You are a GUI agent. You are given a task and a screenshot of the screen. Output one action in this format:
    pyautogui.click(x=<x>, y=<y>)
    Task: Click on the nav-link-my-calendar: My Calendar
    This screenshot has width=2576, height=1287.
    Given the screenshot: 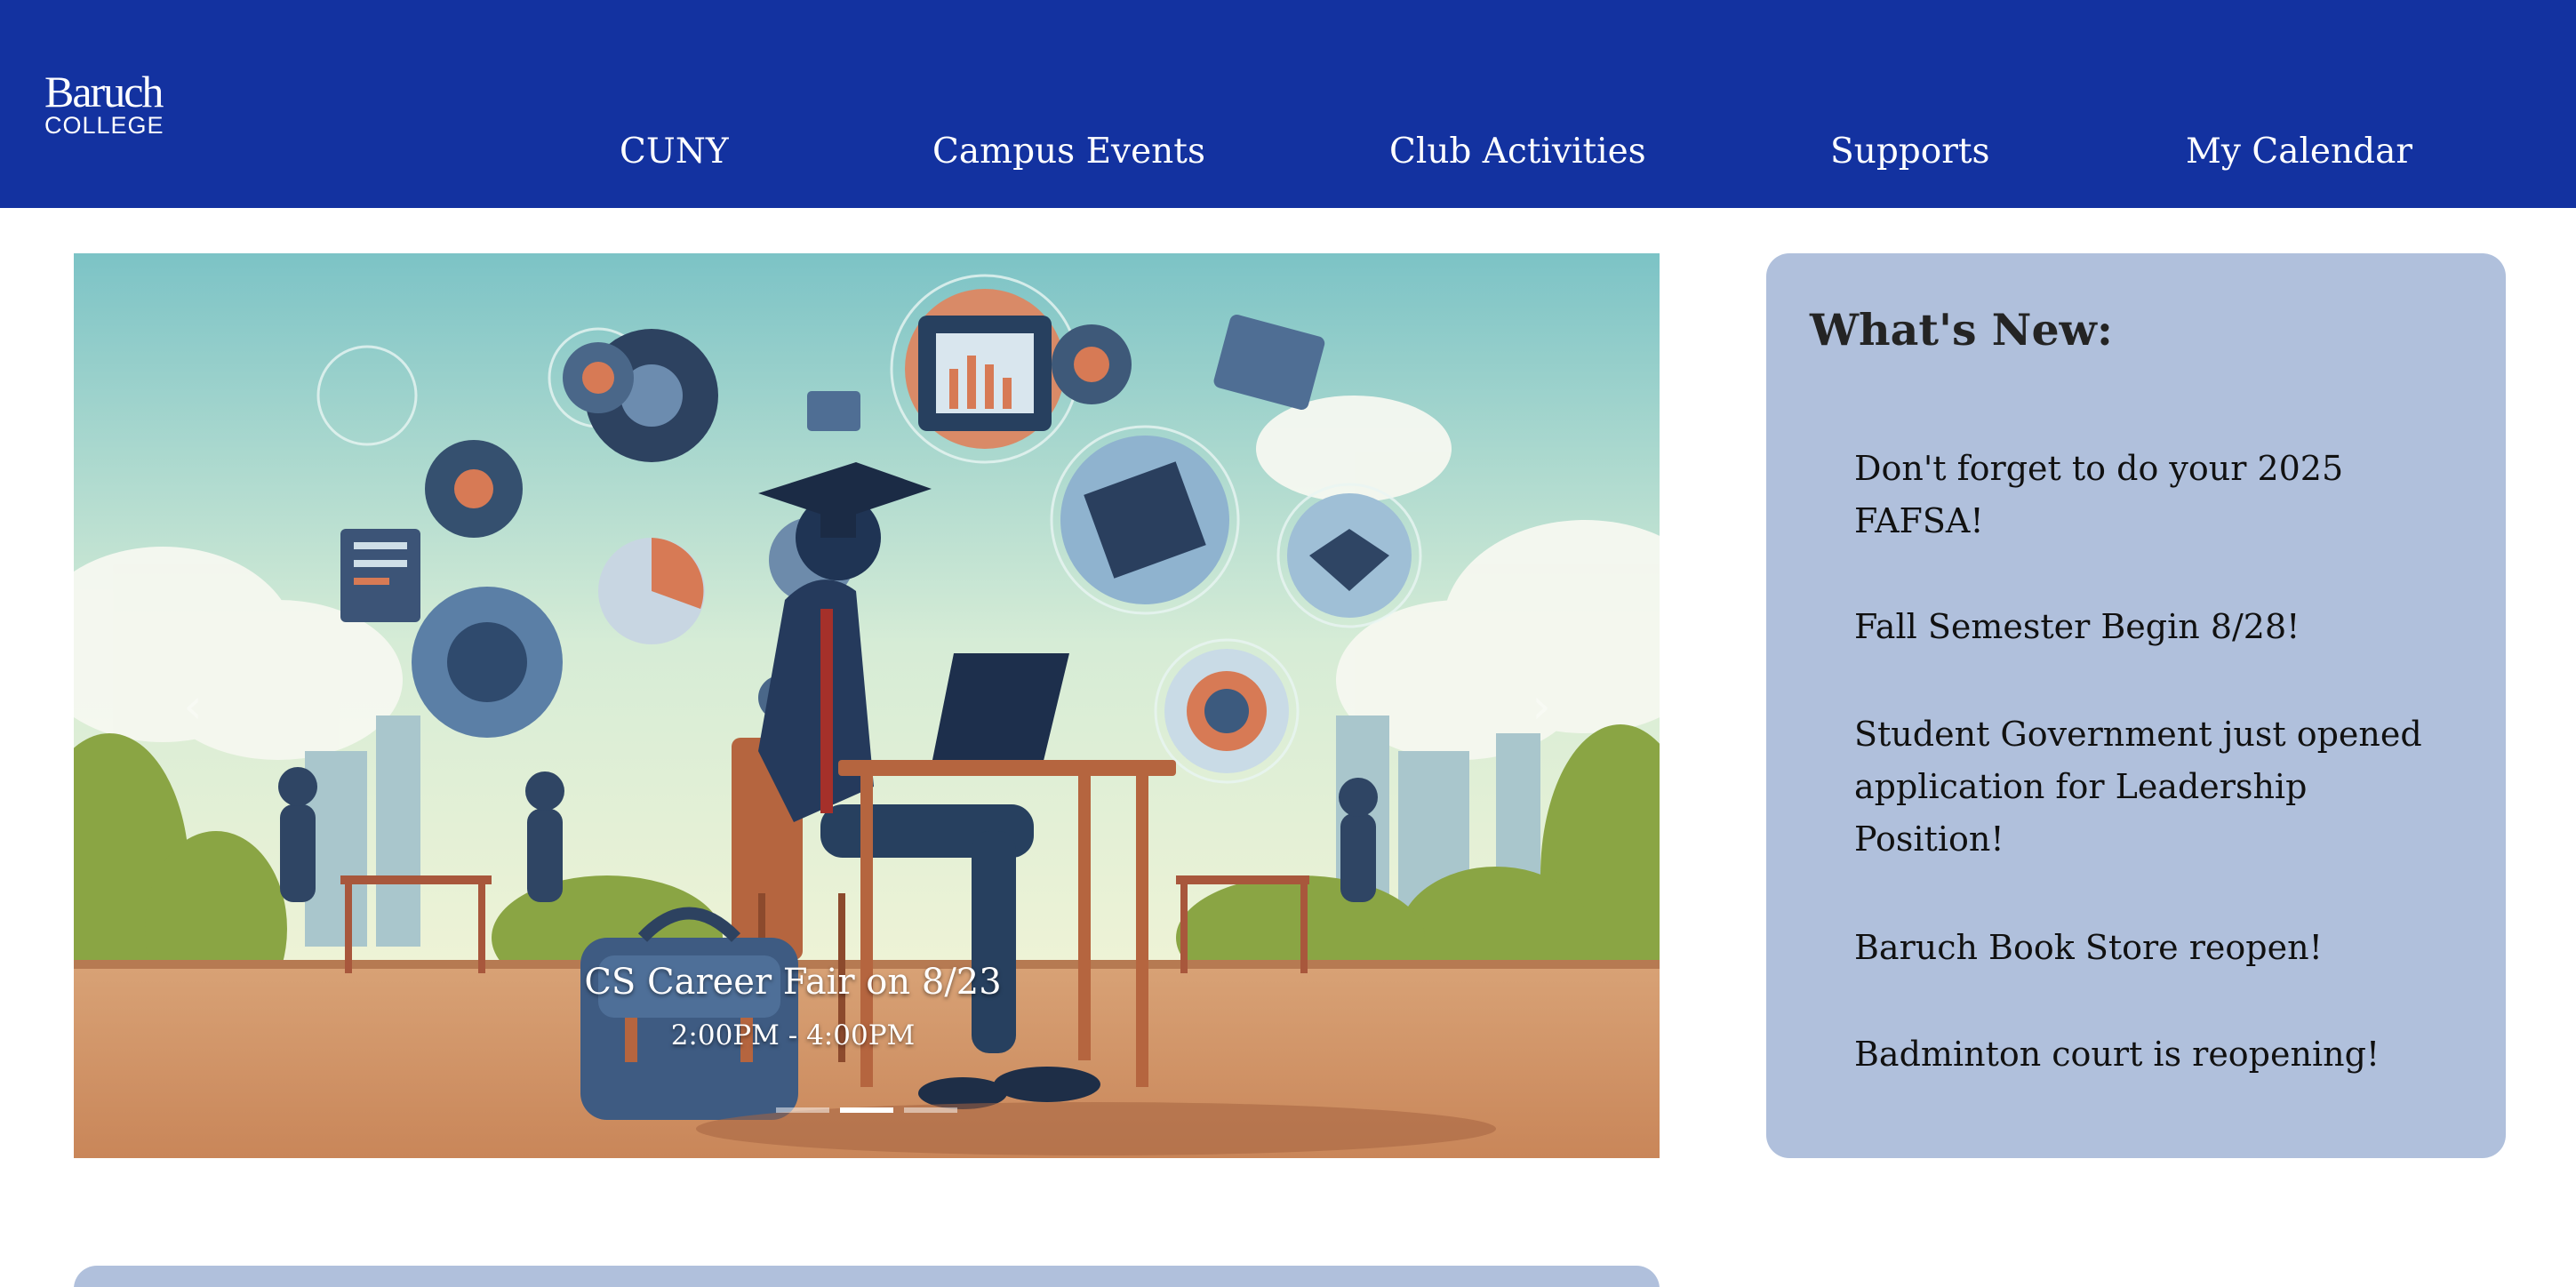 What is the action you would take?
    pyautogui.click(x=2299, y=152)
    